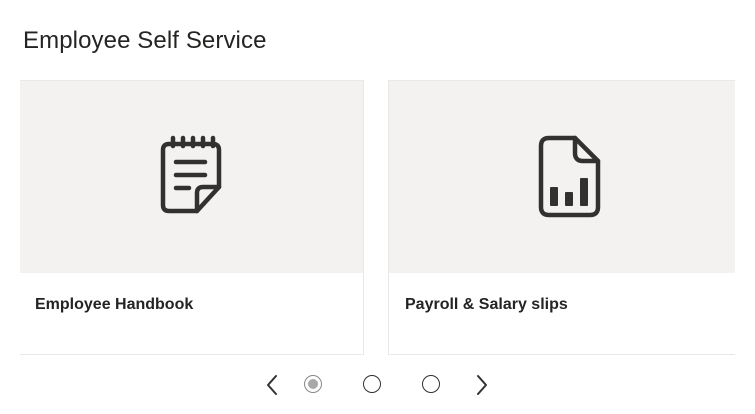 This screenshot has height=414, width=755. I want to click on next-button, so click(482, 385).